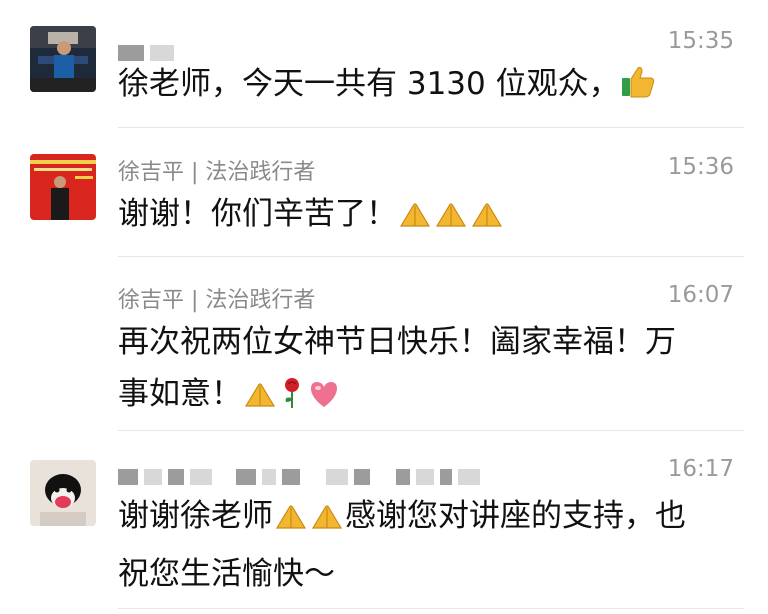 This screenshot has height=614, width=768. What do you see at coordinates (369, 84) in the screenshot?
I see `message-text-content: 徐老师，今天一共有 3130 位观众，` at bounding box center [369, 84].